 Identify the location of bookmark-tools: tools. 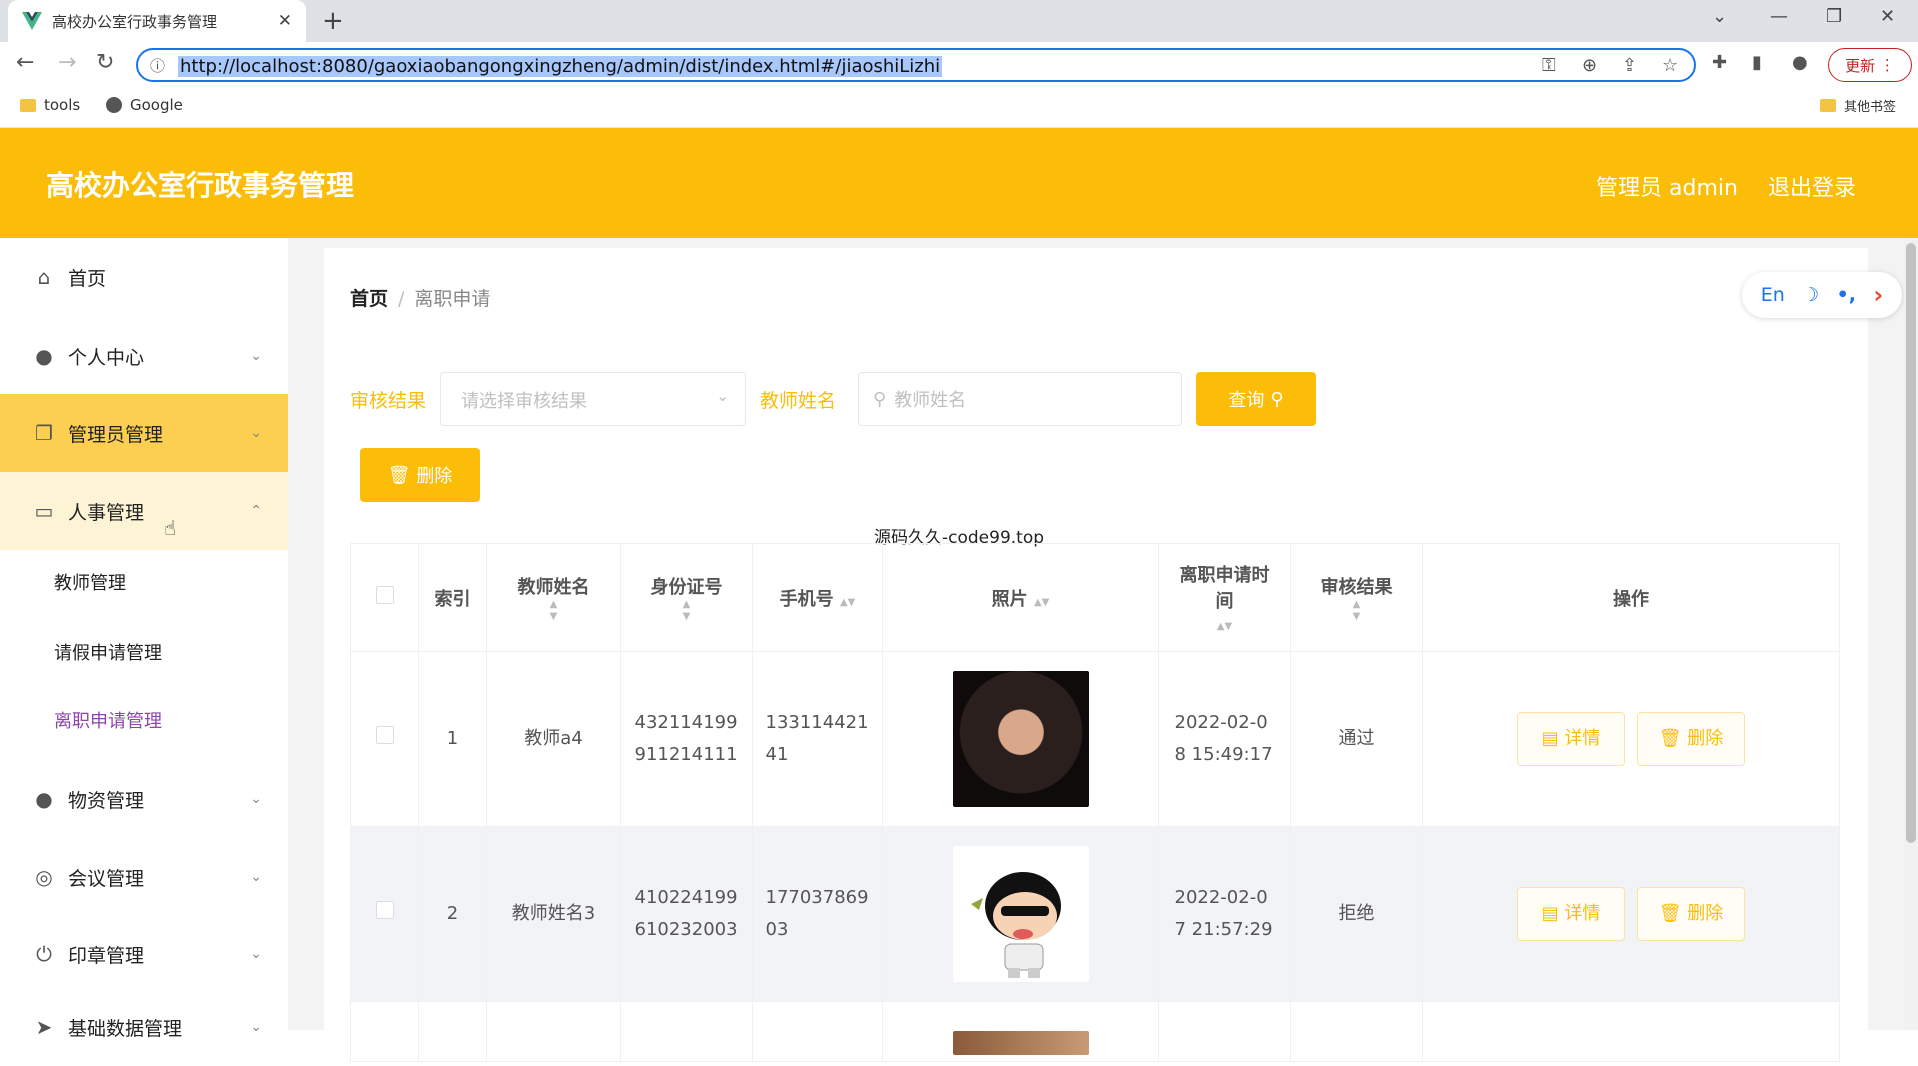
(50, 105).